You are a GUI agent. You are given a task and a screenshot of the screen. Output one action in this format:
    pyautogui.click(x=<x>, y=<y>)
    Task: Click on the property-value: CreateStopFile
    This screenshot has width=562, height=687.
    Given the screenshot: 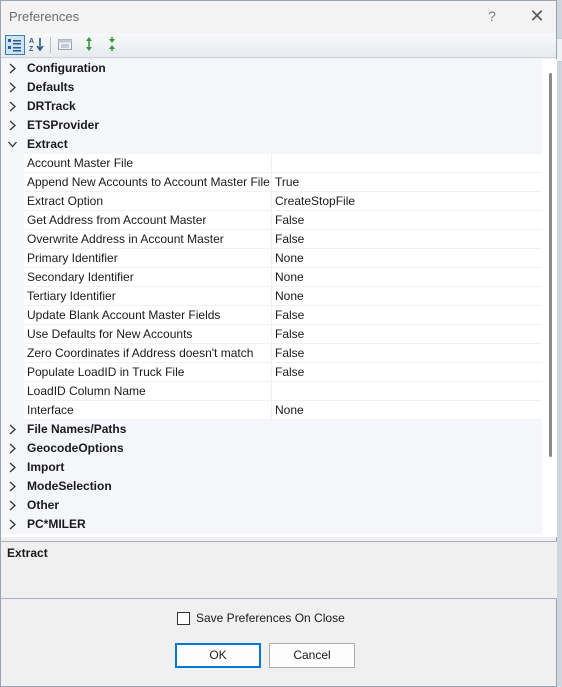 What is the action you would take?
    pyautogui.click(x=315, y=201)
    